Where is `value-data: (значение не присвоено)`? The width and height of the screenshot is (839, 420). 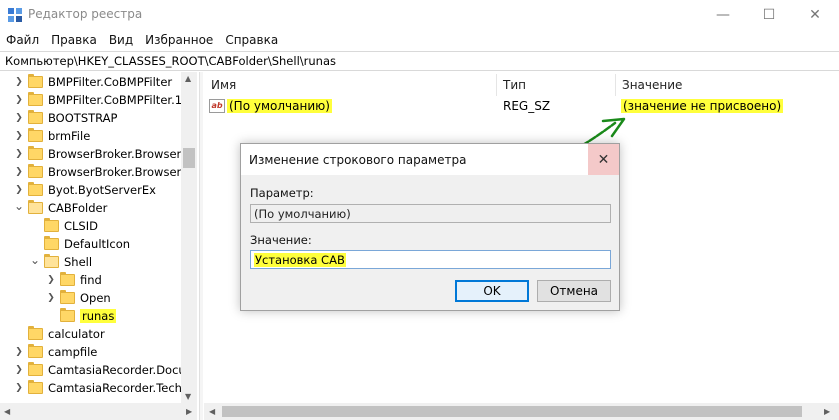 value-data: (значение не присвоено) is located at coordinates (702, 106).